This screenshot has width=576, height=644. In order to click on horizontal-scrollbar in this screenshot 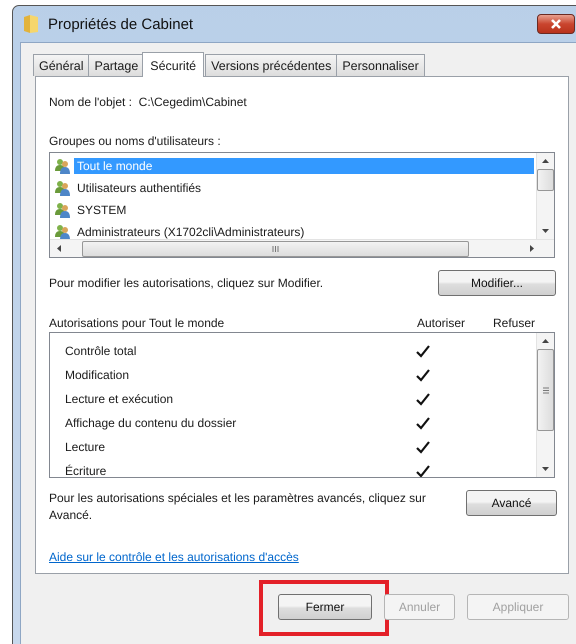, I will do `click(302, 248)`.